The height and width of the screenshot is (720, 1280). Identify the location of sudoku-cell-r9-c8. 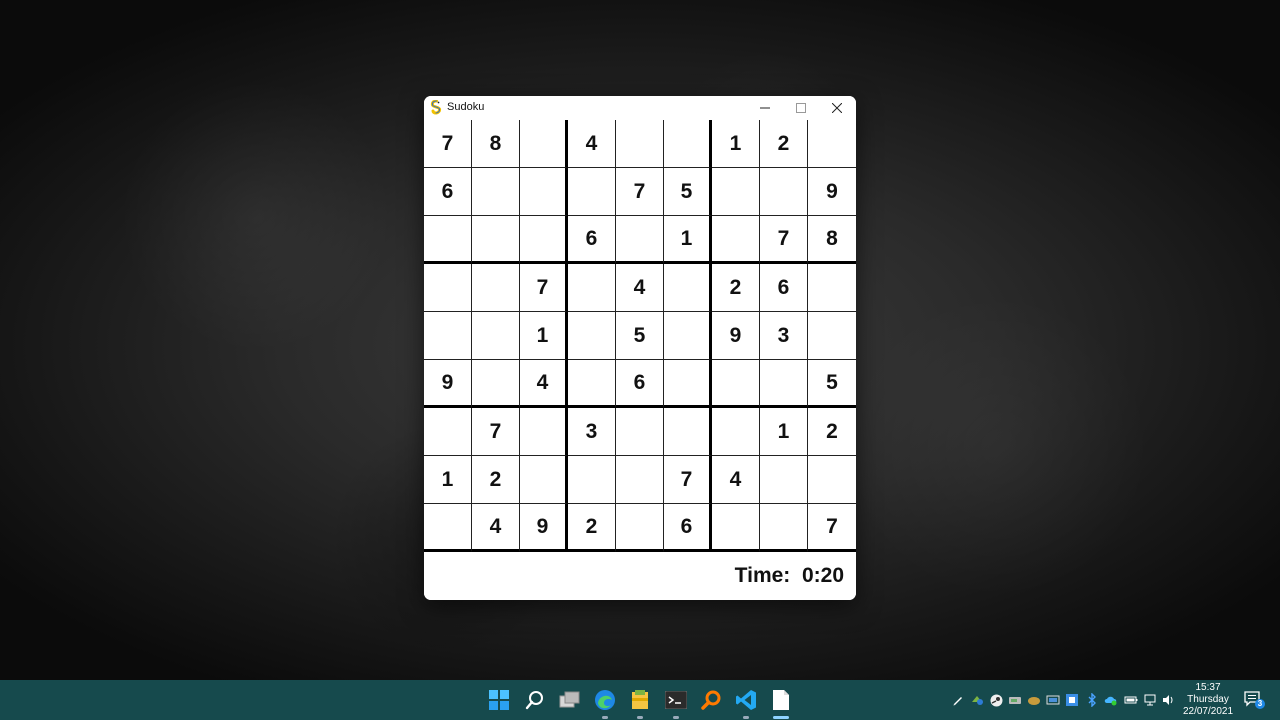
(784, 528).